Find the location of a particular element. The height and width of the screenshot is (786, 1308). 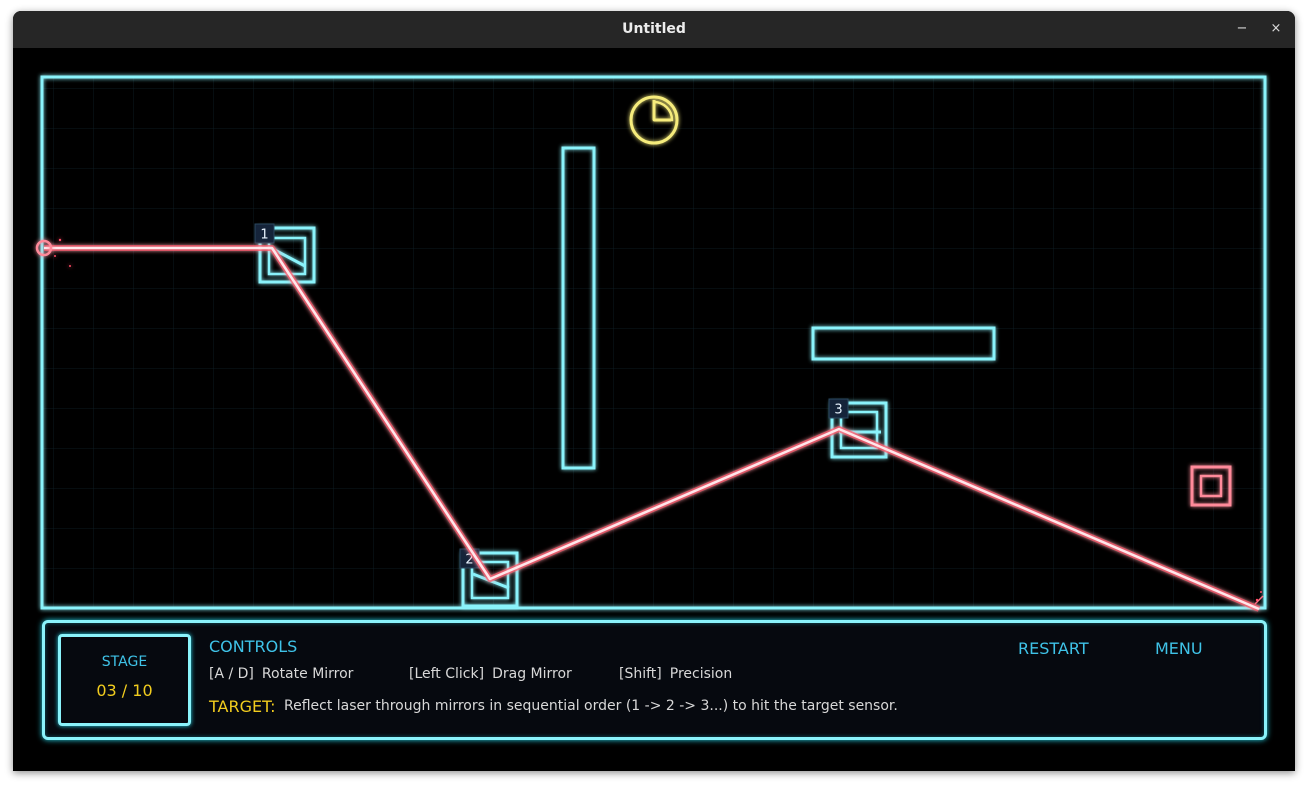

control-hint-rotate: [A / D] Rotate Mirror is located at coordinates (281, 674).